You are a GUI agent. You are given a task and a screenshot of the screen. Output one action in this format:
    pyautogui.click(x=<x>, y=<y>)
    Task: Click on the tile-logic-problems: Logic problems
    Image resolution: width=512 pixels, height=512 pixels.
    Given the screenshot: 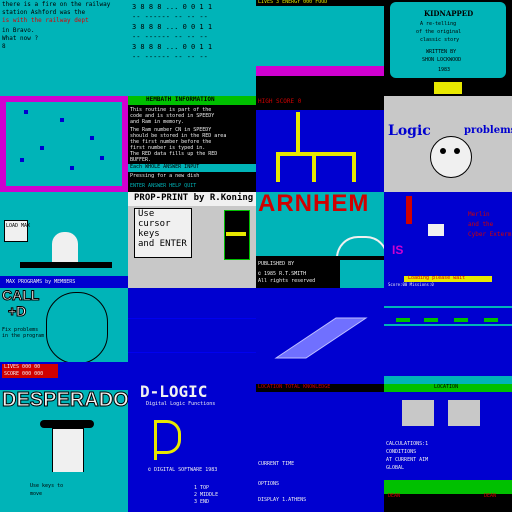 What is the action you would take?
    pyautogui.click(x=448, y=144)
    